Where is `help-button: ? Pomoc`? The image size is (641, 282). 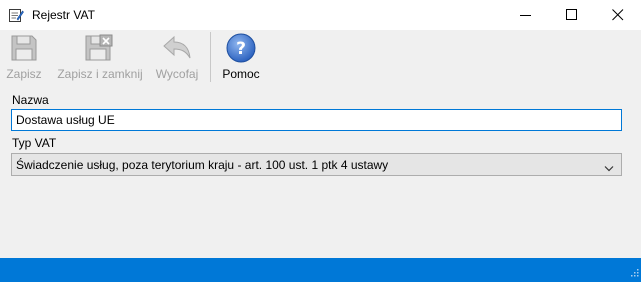
help-button: ? Pomoc is located at coordinates (241, 57).